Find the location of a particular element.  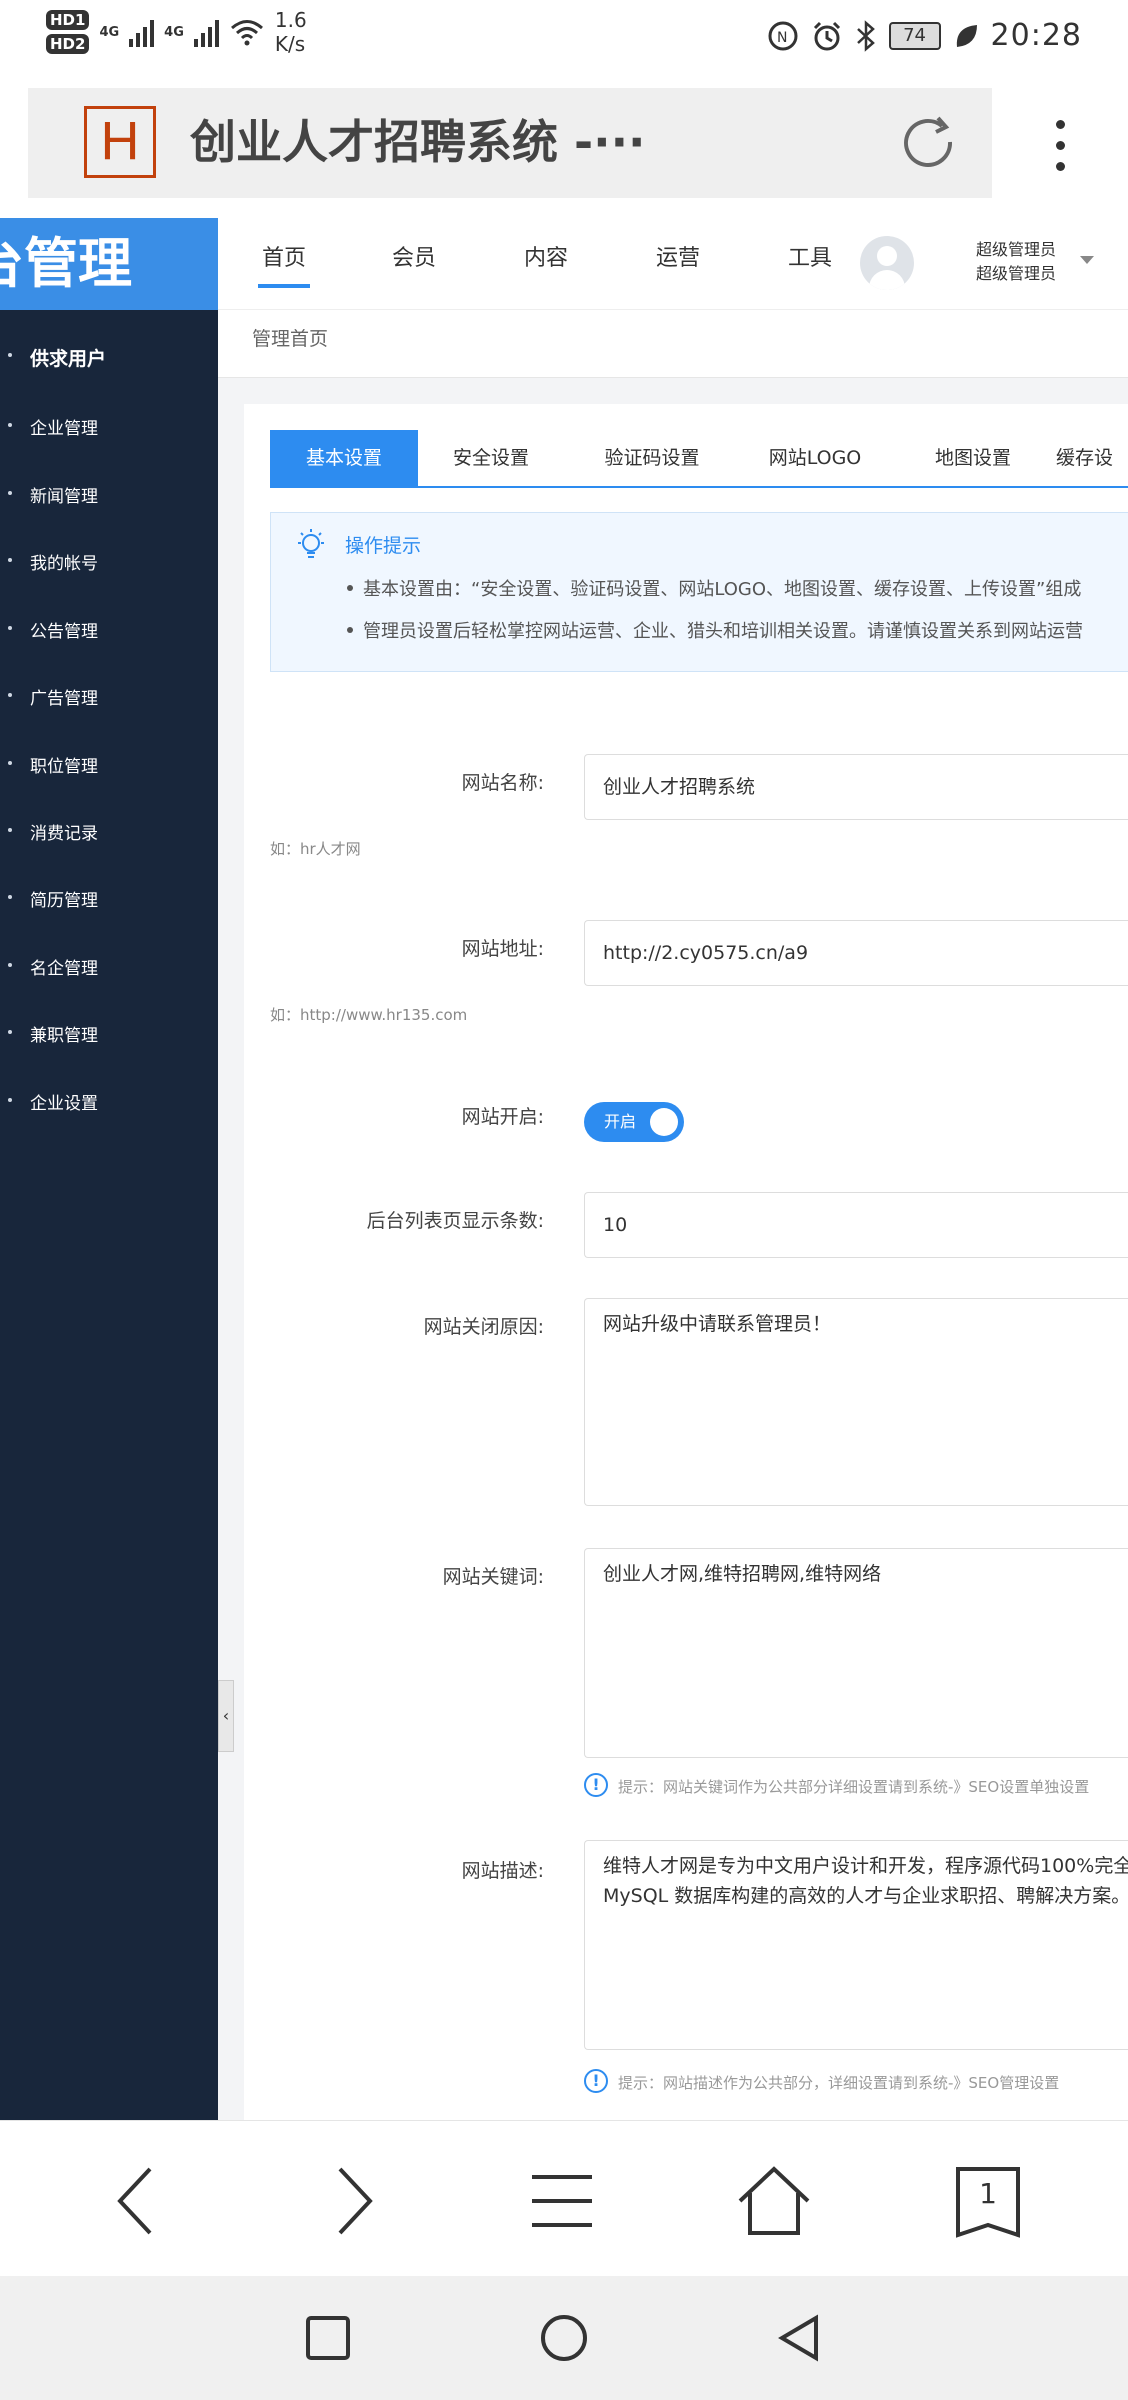

sidebar-item-famous-company-mgmt: 名企管理 is located at coordinates (109, 966).